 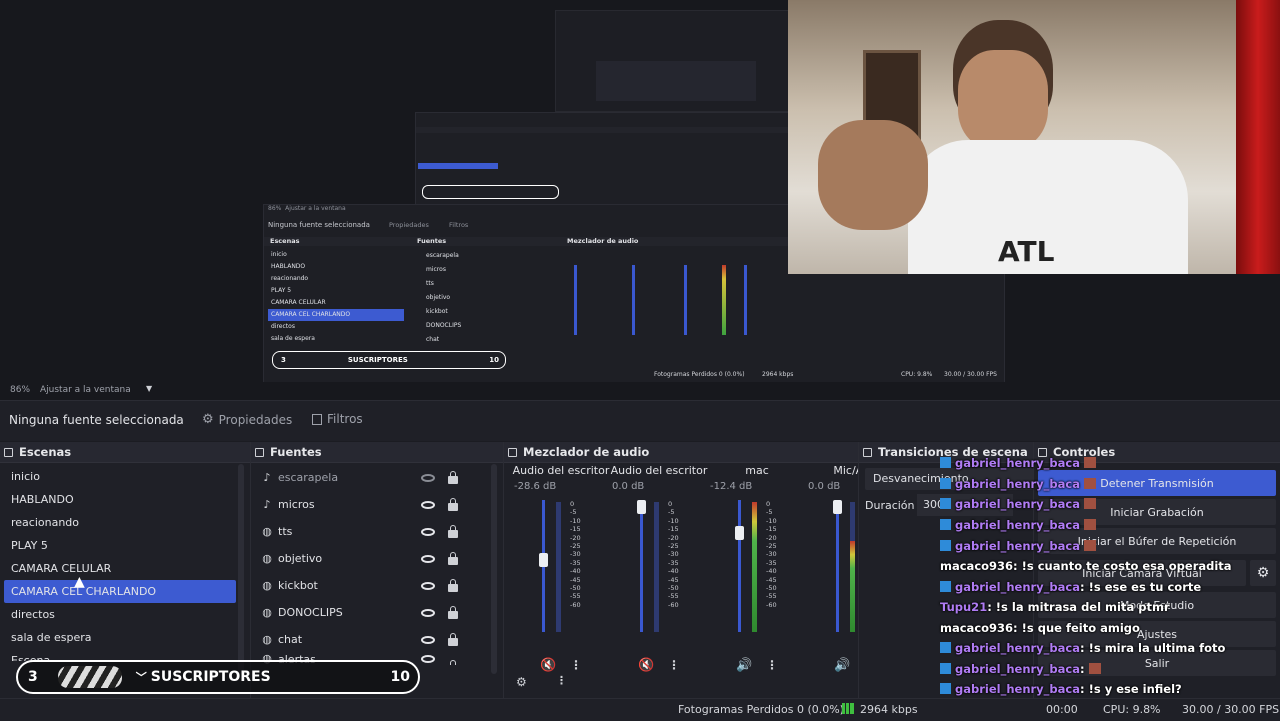 What do you see at coordinates (561, 680) in the screenshot?
I see `mixer-menu-icon: ⋮` at bounding box center [561, 680].